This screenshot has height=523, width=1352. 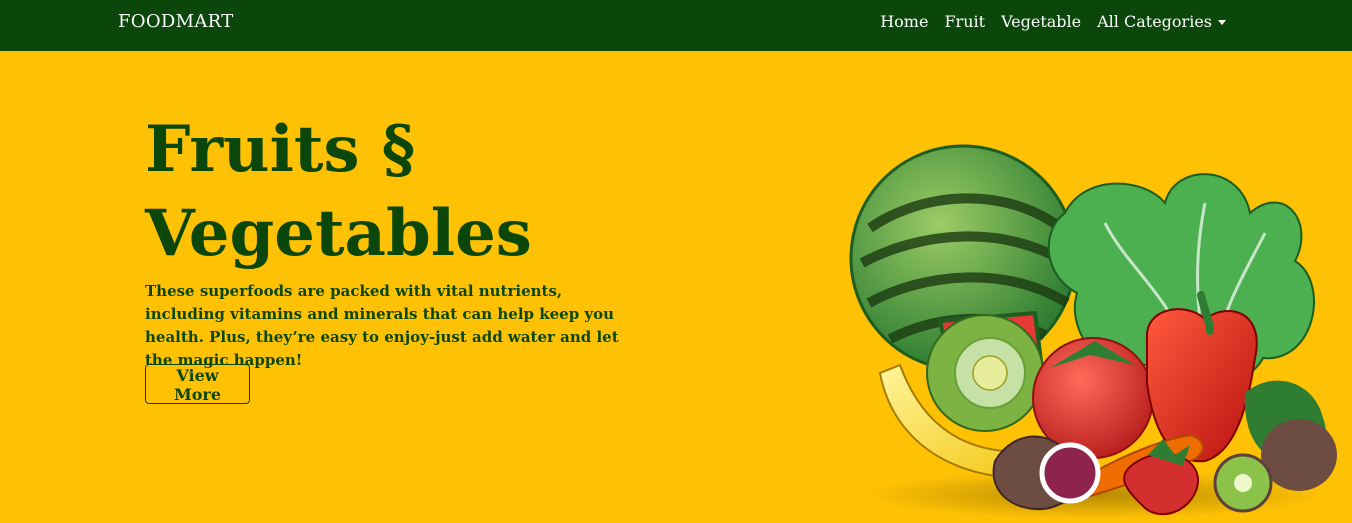 I want to click on nav-dropdown-all-categories: All Categories, so click(x=1161, y=21).